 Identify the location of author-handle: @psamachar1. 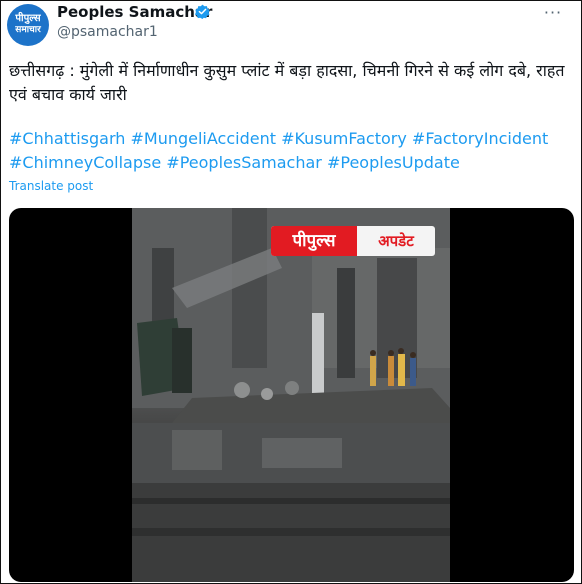
(107, 32).